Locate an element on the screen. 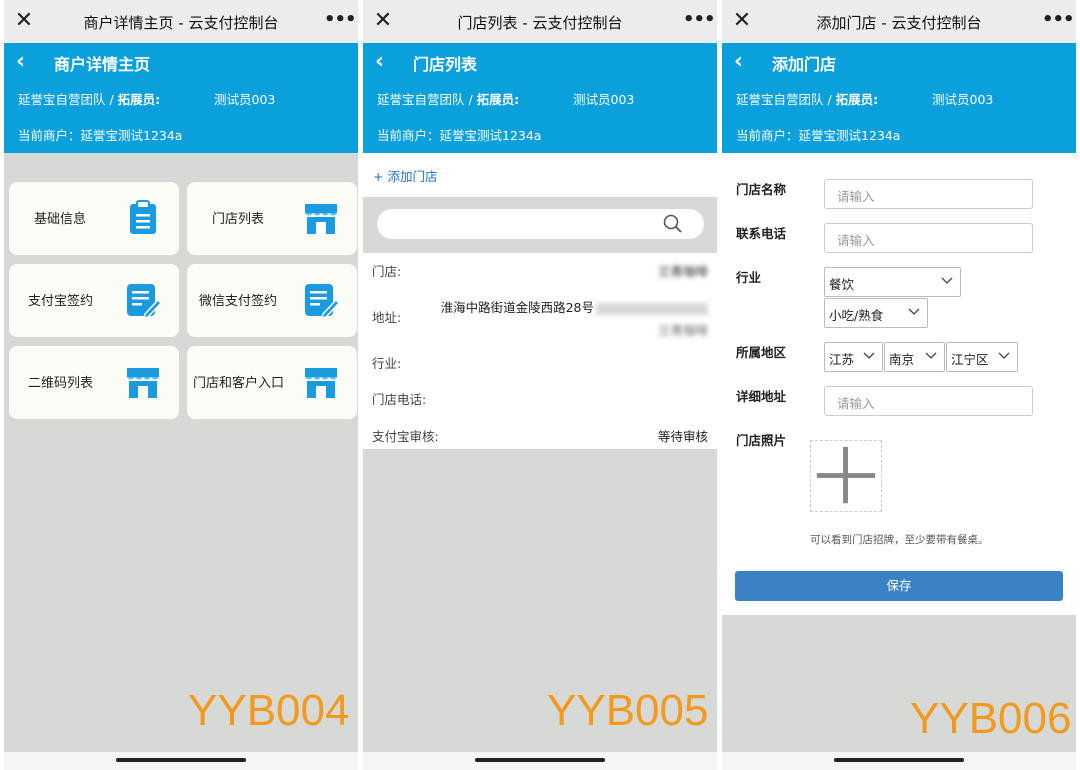  address-label: 详细地址 is located at coordinates (761, 396).